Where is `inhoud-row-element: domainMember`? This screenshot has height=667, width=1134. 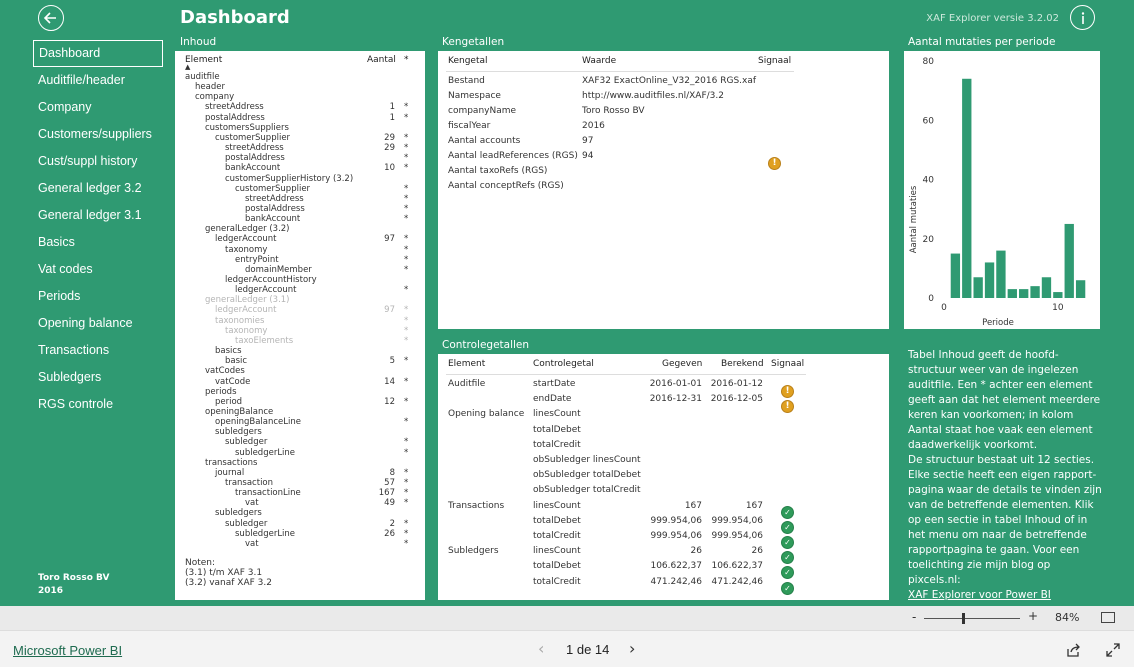 inhoud-row-element: domainMember is located at coordinates (278, 270).